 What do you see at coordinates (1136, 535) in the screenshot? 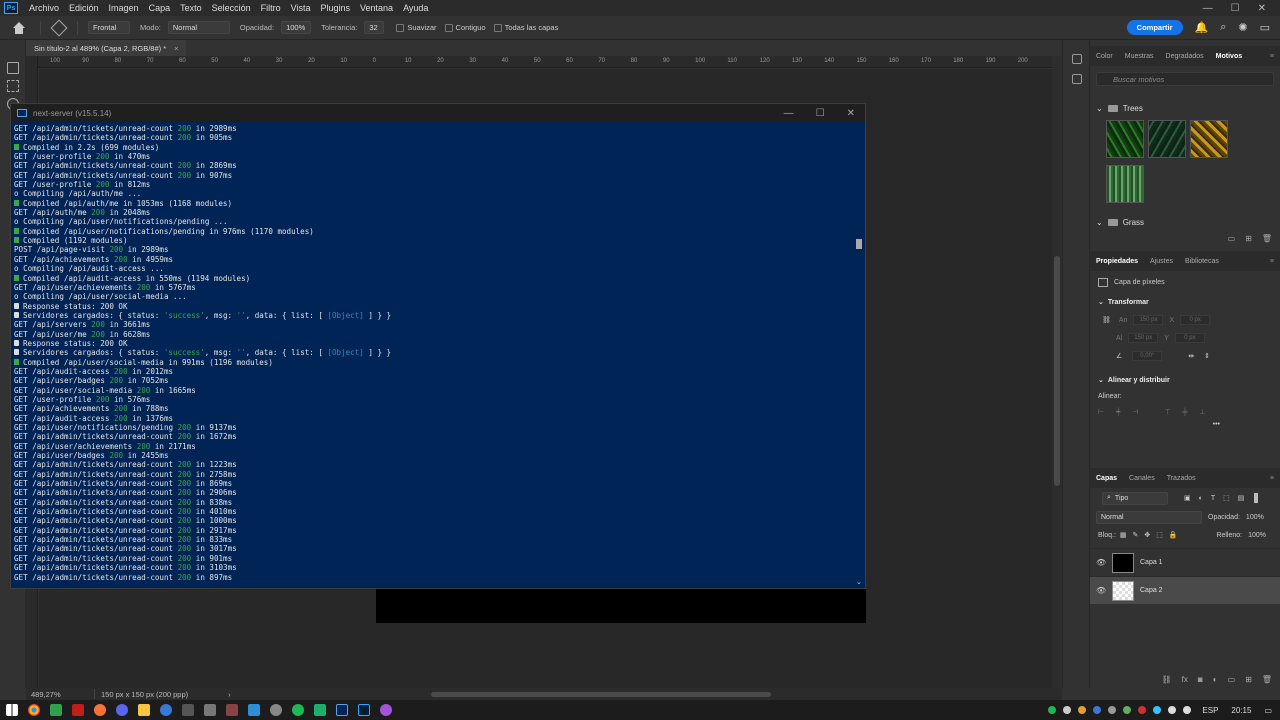
I see `lock-paint-icon: ✎` at bounding box center [1136, 535].